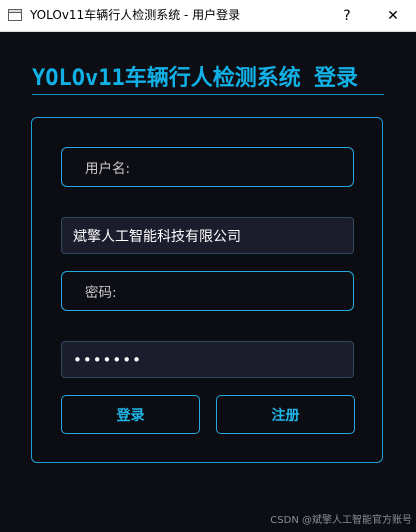 The width and height of the screenshot is (416, 532). What do you see at coordinates (285, 414) in the screenshot?
I see `register-button: 注册` at bounding box center [285, 414].